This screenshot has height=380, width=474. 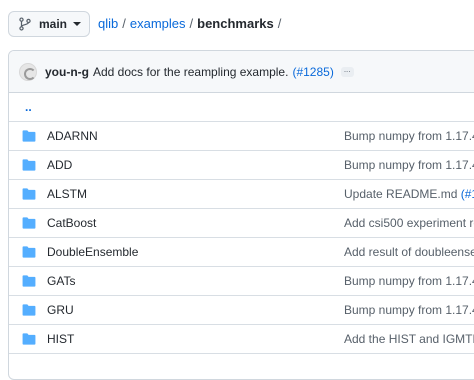 I want to click on file-name-link: DoubleEnsemble, so click(x=92, y=252).